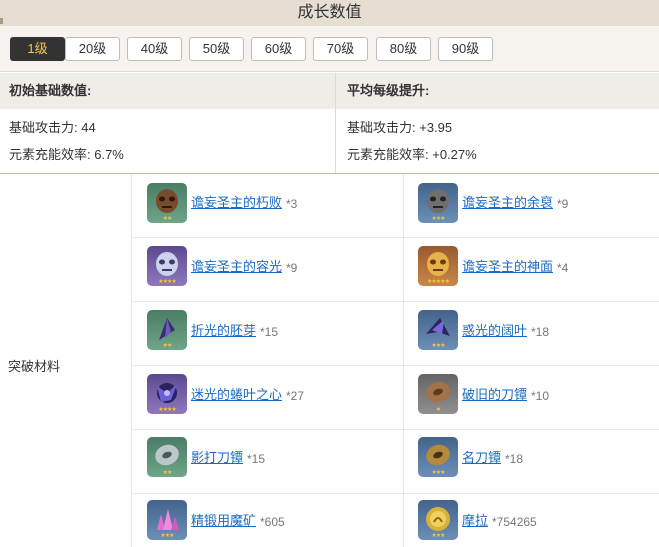  What do you see at coordinates (66, 154) in the screenshot?
I see `base-energy-recharge: 元素充能效率: 6.7%` at bounding box center [66, 154].